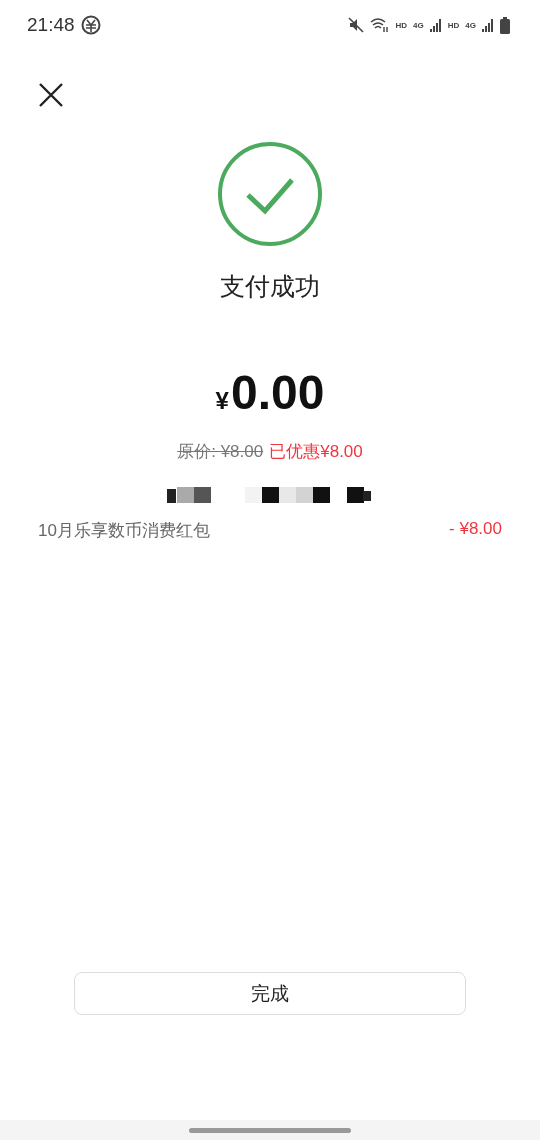 This screenshot has height=1140, width=540. Describe the element at coordinates (90, 25) in the screenshot. I see `yuan-coin-icon` at that location.